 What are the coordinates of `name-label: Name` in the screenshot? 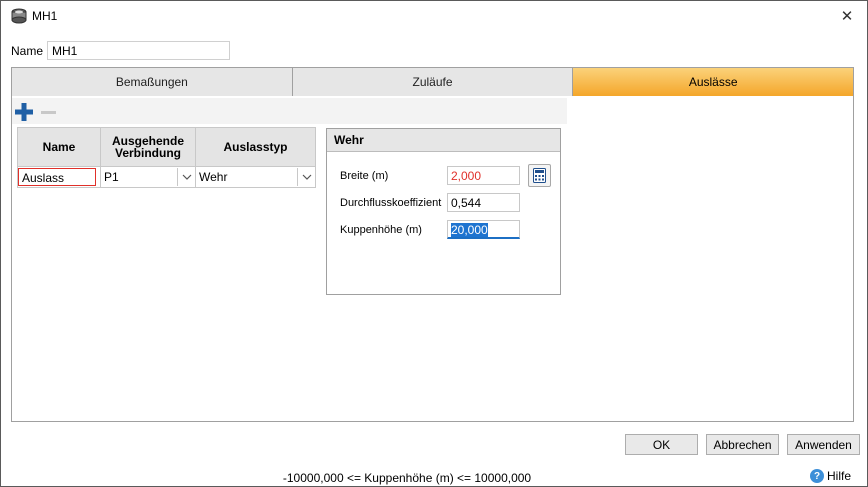 It's located at (27, 51).